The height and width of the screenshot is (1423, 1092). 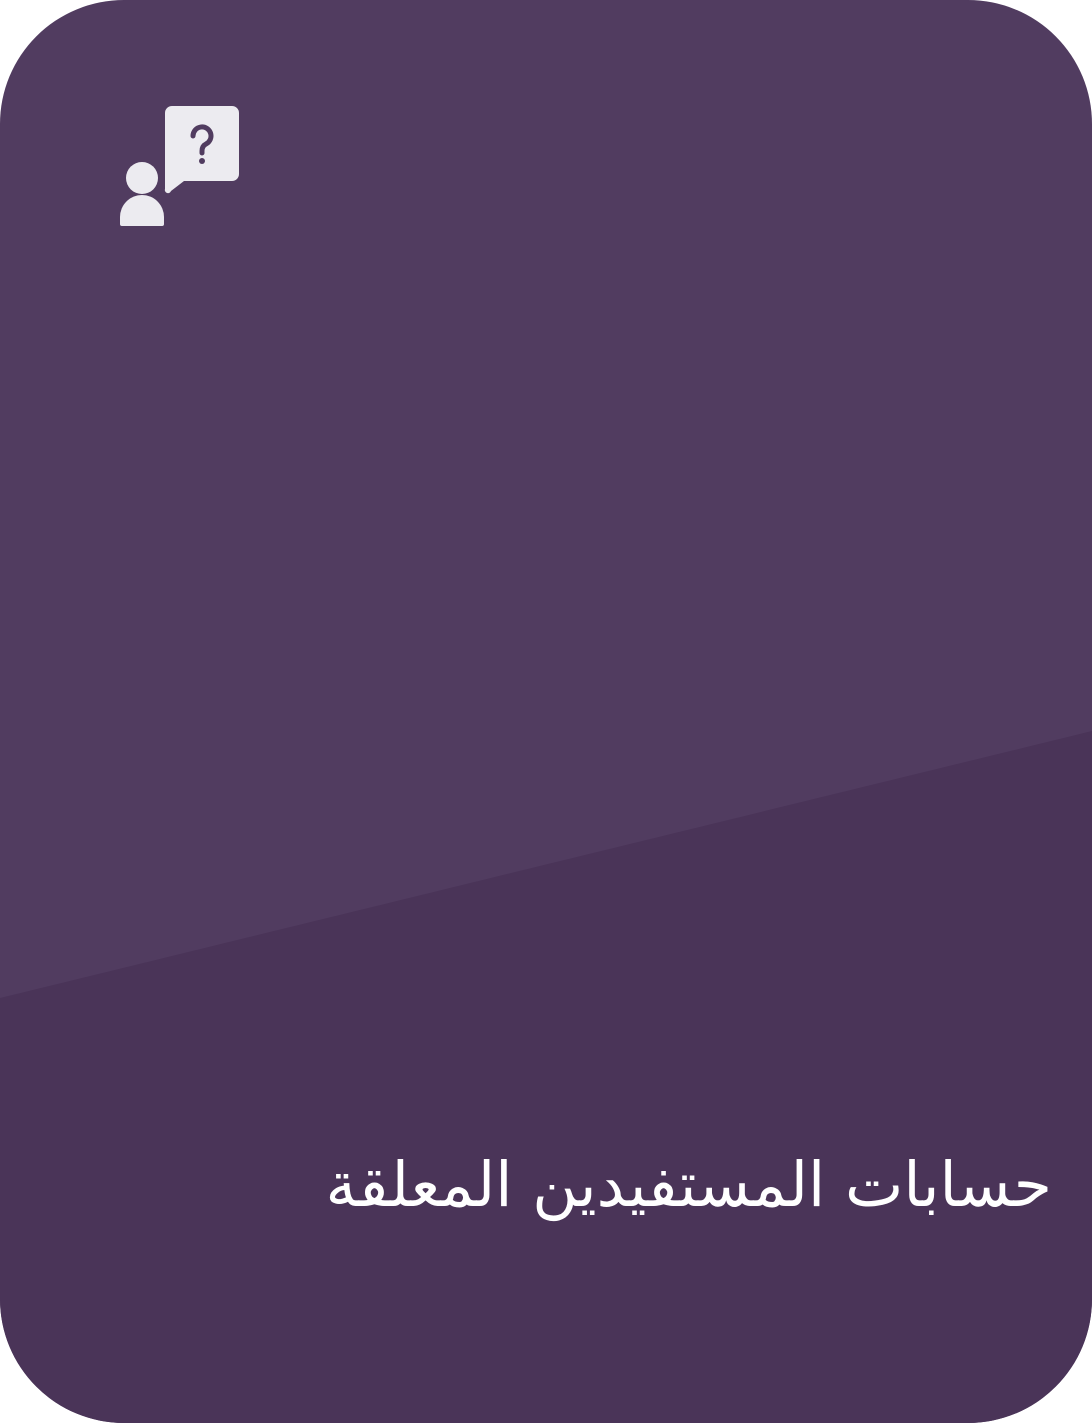 I want to click on card-title: حسابات المستفيدين المعلقة, so click(x=688, y=1184).